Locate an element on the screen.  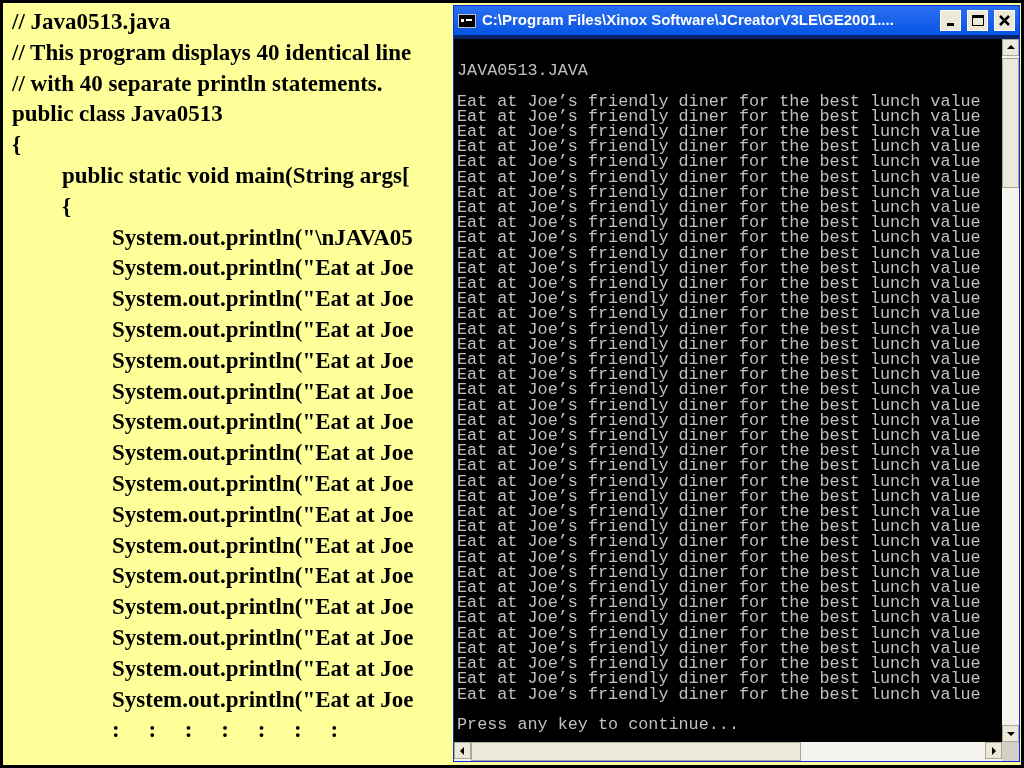
code-line: // with 40 separate println statements. is located at coordinates (197, 83).